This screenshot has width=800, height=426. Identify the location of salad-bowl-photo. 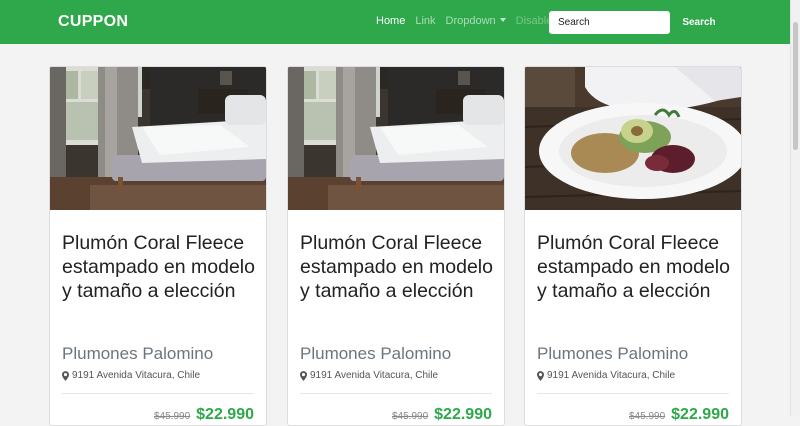
(633, 138).